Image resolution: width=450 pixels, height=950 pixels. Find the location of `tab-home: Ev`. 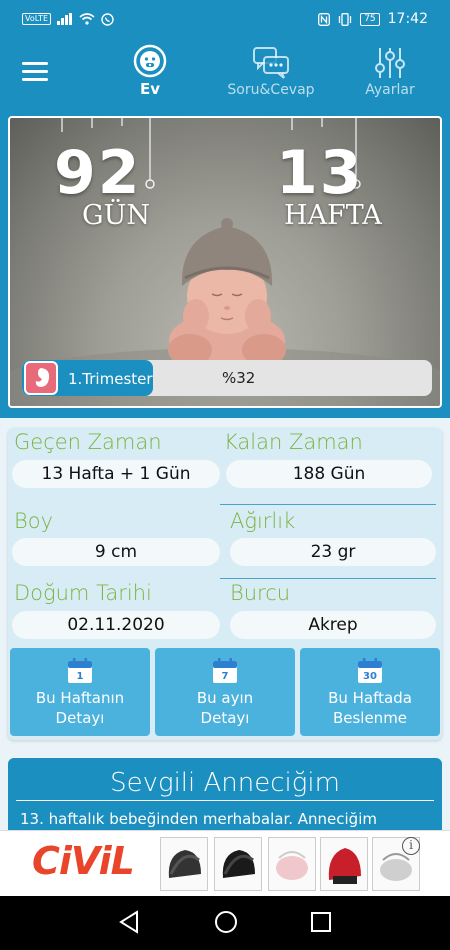

tab-home: Ev is located at coordinates (150, 71).